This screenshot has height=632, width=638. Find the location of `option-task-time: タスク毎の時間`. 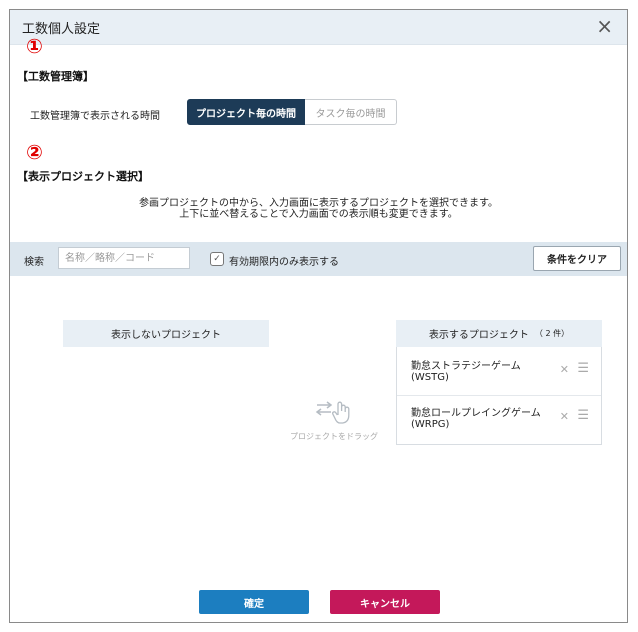

option-task-time: タスク毎の時間 is located at coordinates (351, 112).